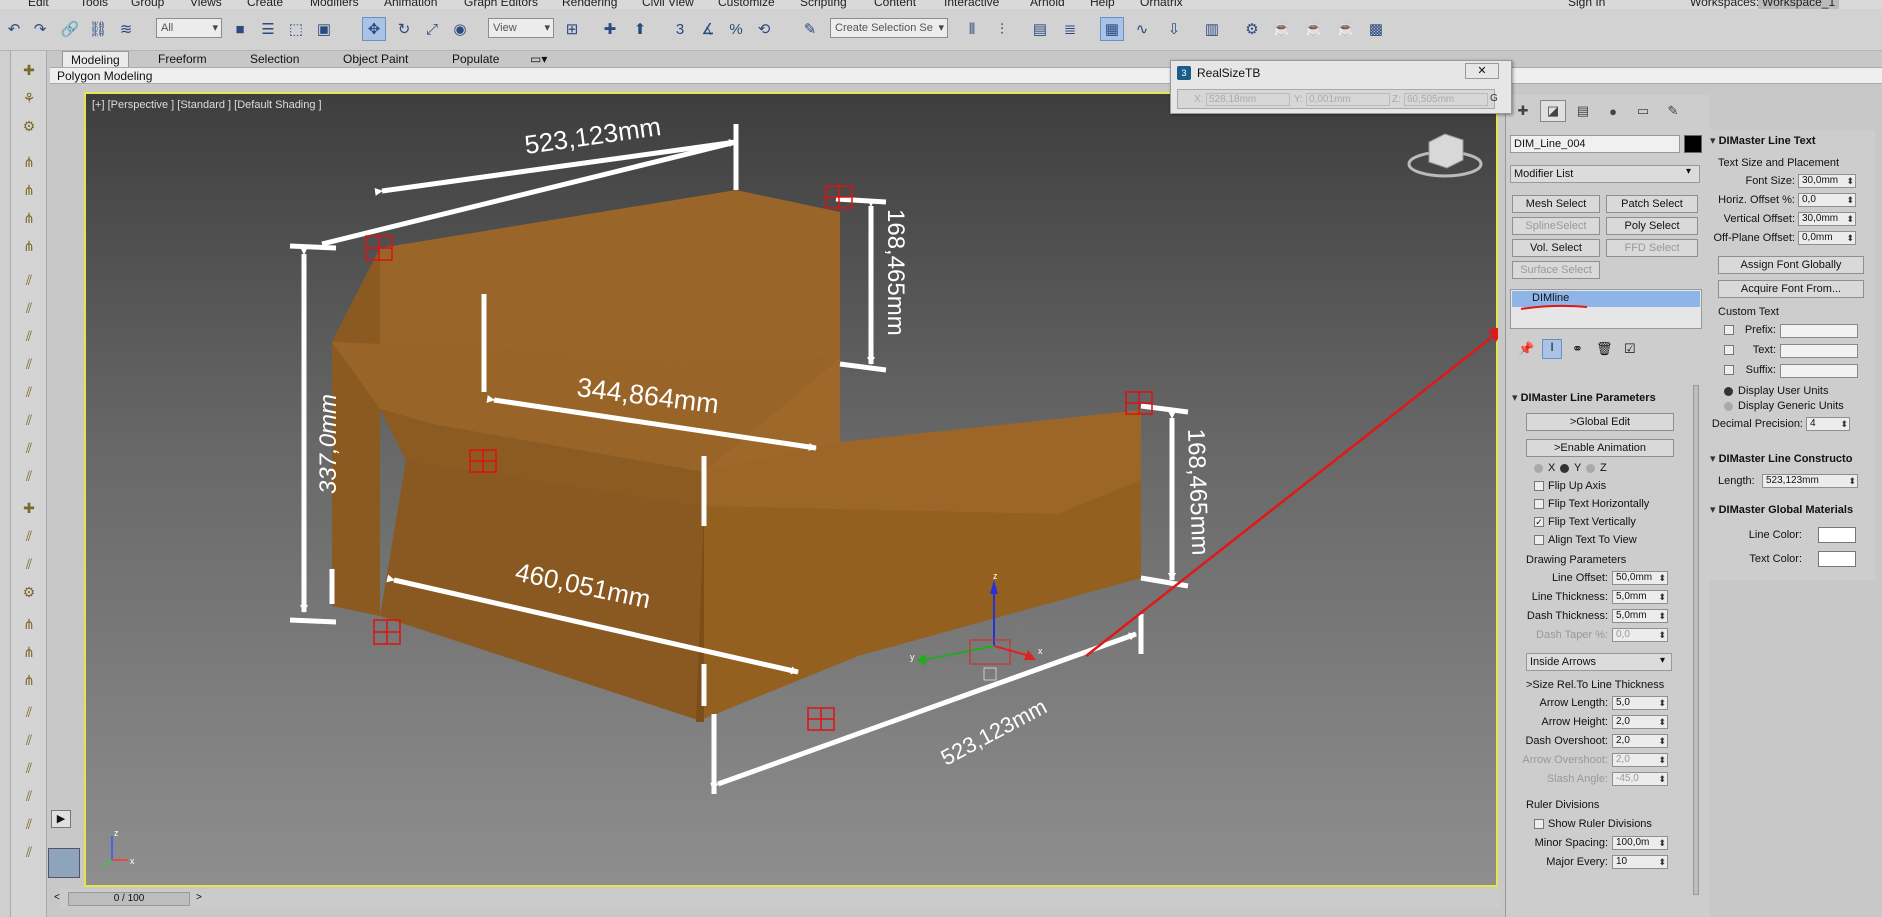 The image size is (1882, 917). Describe the element at coordinates (971, 4) in the screenshot. I see `menu-interactive: Interactive` at that location.